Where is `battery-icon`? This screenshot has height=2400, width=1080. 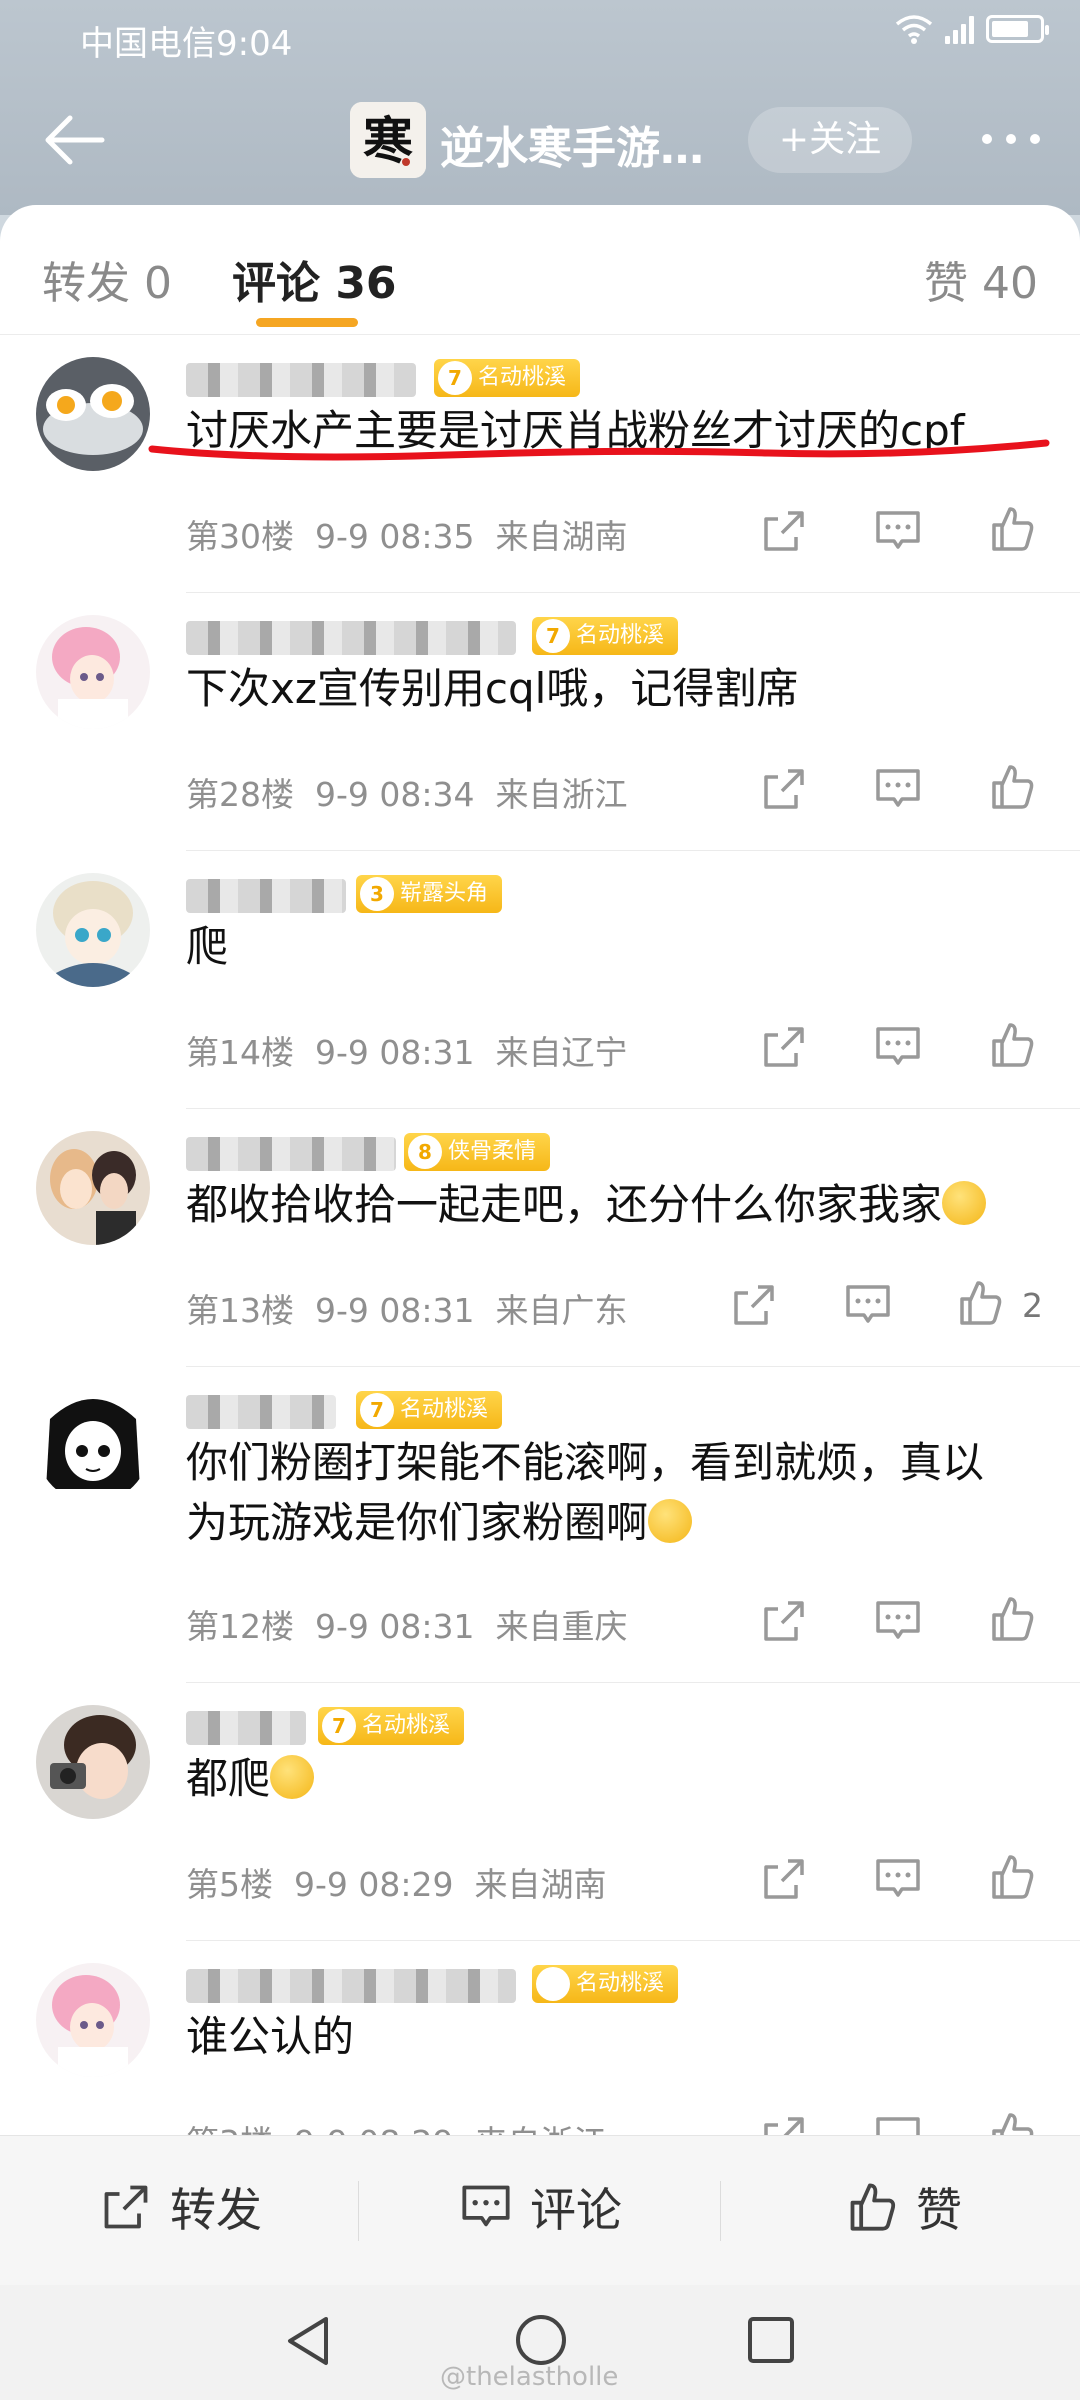
battery-icon is located at coordinates (1017, 29).